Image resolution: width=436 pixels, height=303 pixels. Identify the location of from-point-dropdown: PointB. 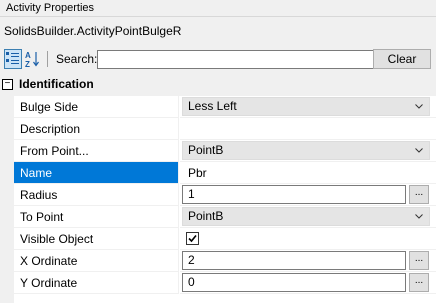
(306, 150).